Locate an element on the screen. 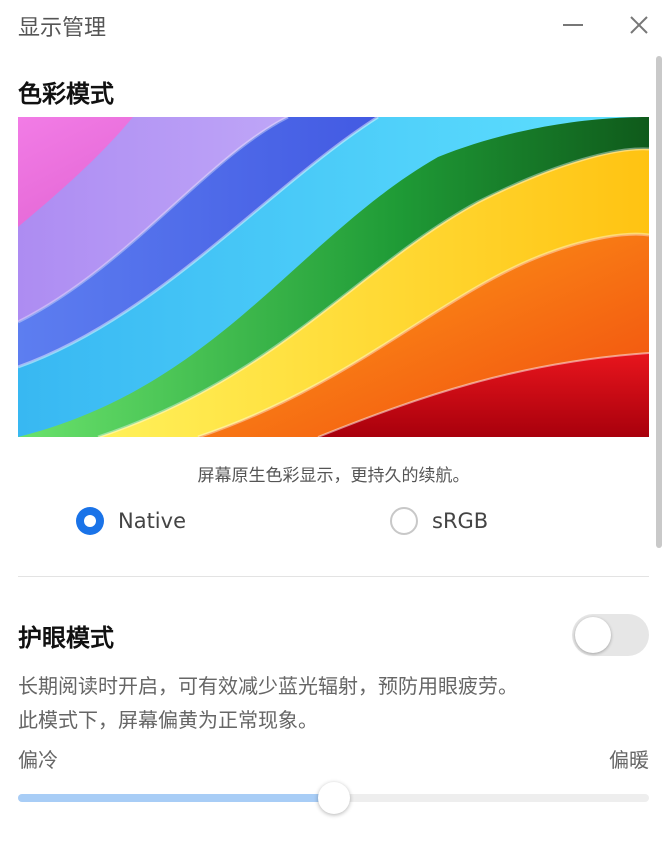  eye-care-toggle is located at coordinates (610, 635).